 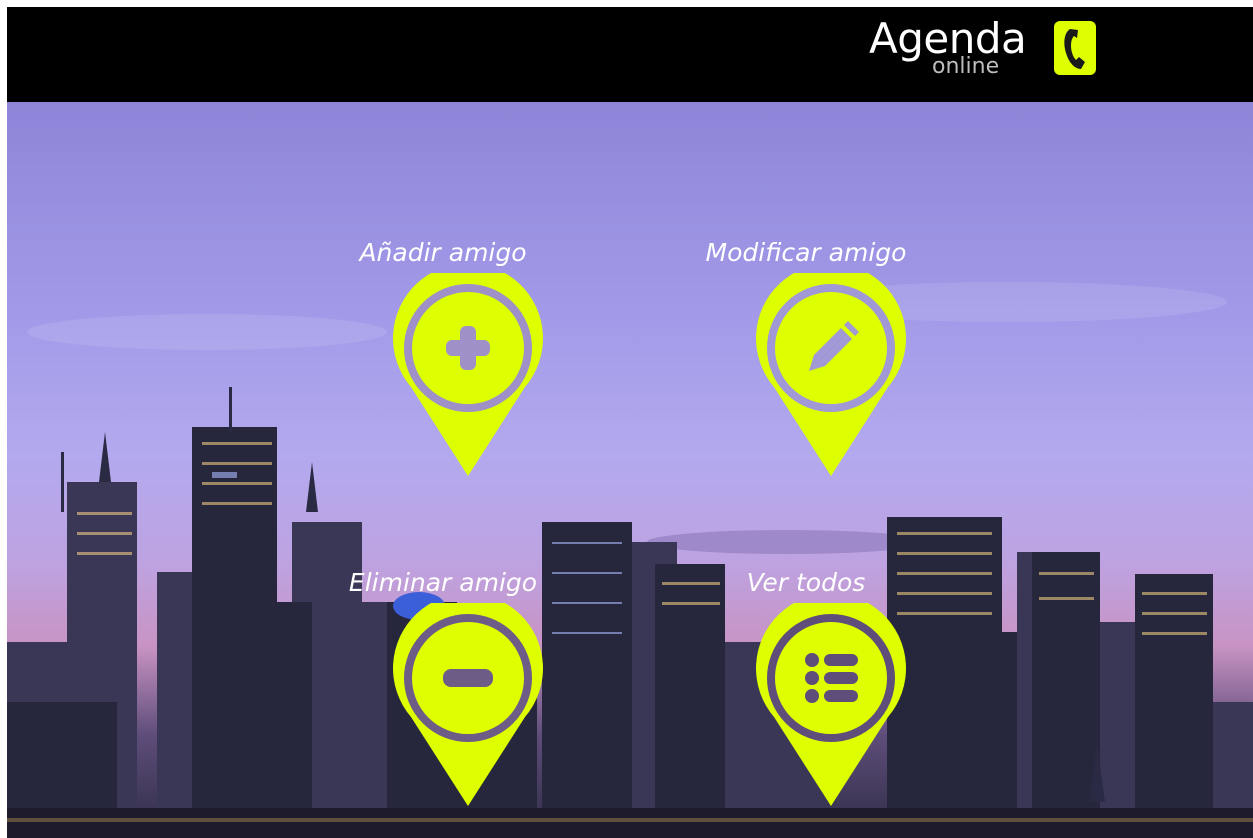 What do you see at coordinates (994, 53) in the screenshot?
I see `app-logo: Agenda online` at bounding box center [994, 53].